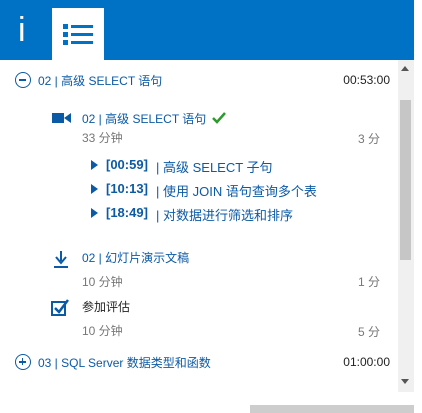 The width and height of the screenshot is (422, 413). Describe the element at coordinates (100, 80) in the screenshot. I see `module-title: 02 | 高级 SELECT 语句` at that location.